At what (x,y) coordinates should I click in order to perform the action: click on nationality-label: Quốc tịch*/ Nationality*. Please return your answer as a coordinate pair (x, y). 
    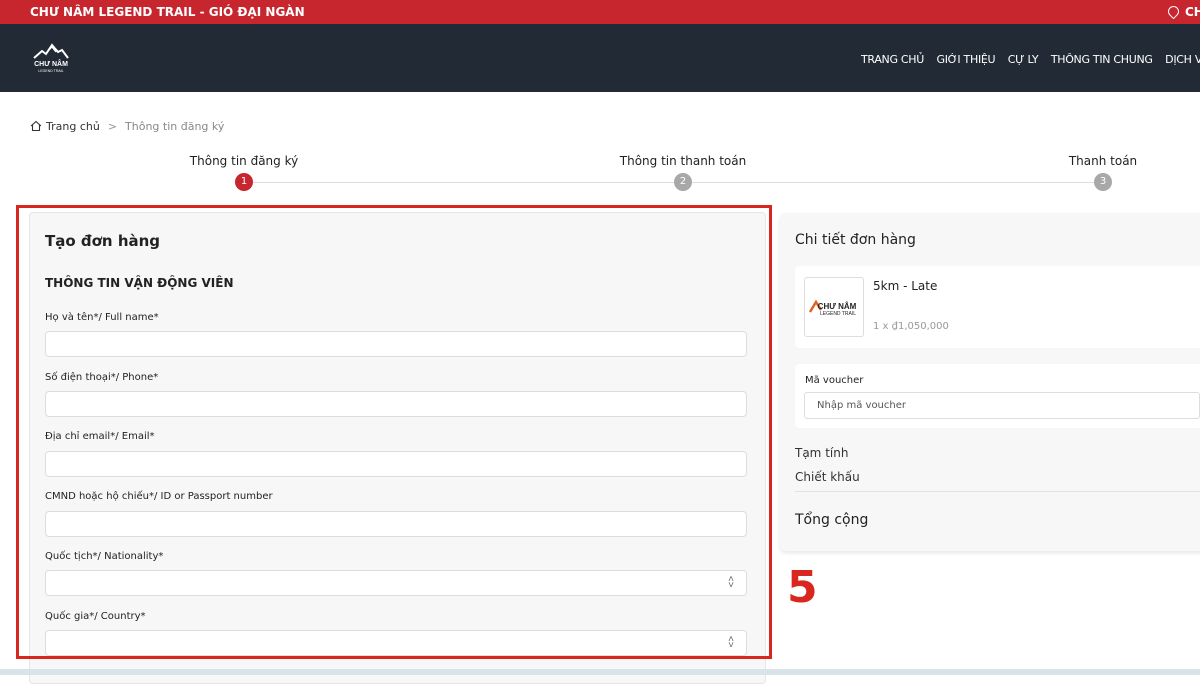
    Looking at the image, I should click on (104, 556).